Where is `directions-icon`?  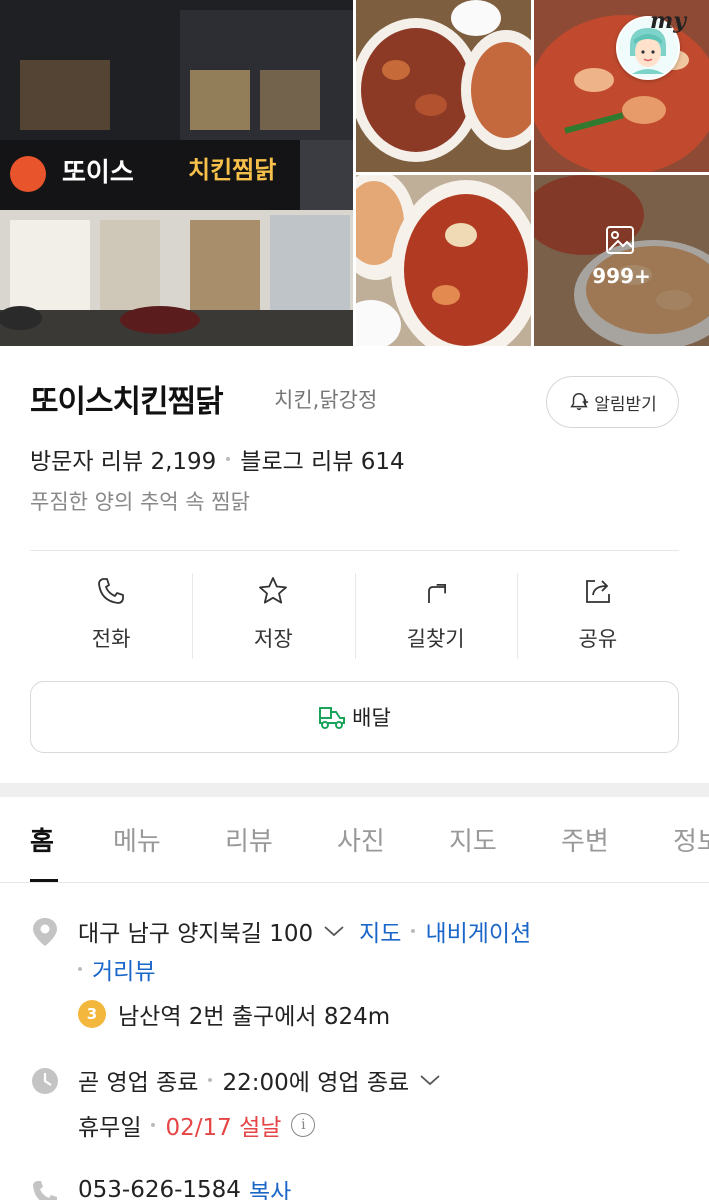
directions-icon is located at coordinates (436, 593).